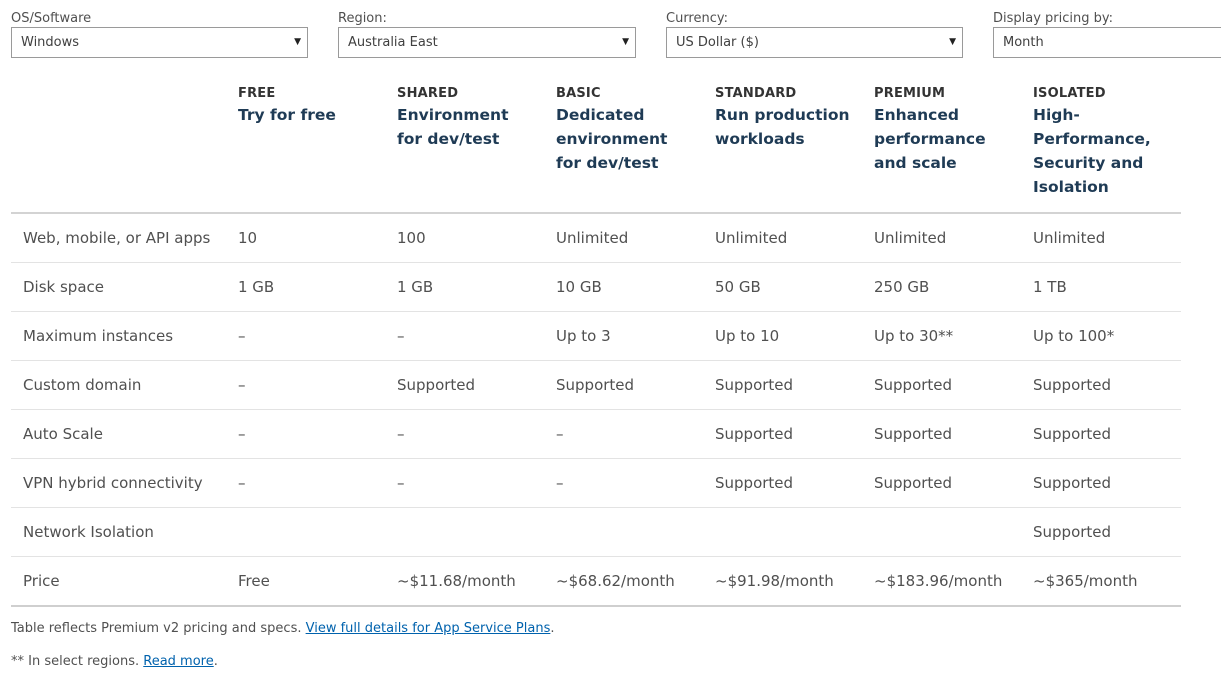  Describe the element at coordinates (88, 532) in the screenshot. I see `row-label: Network Isolation` at that location.